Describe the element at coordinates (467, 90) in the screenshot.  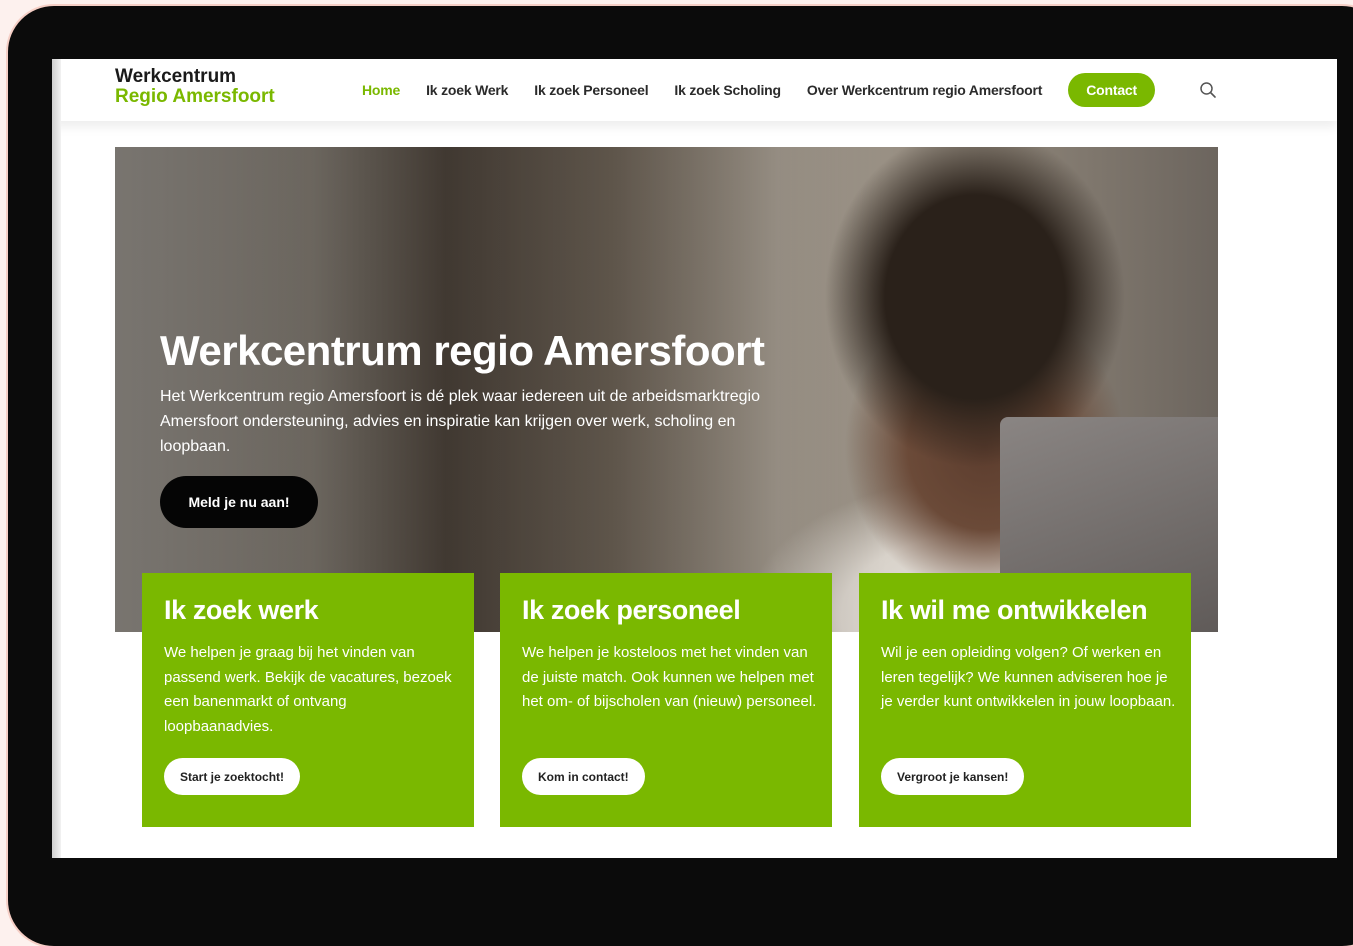
I see `nav-item-ik-zoek-werk: Ik zoek Werk` at that location.